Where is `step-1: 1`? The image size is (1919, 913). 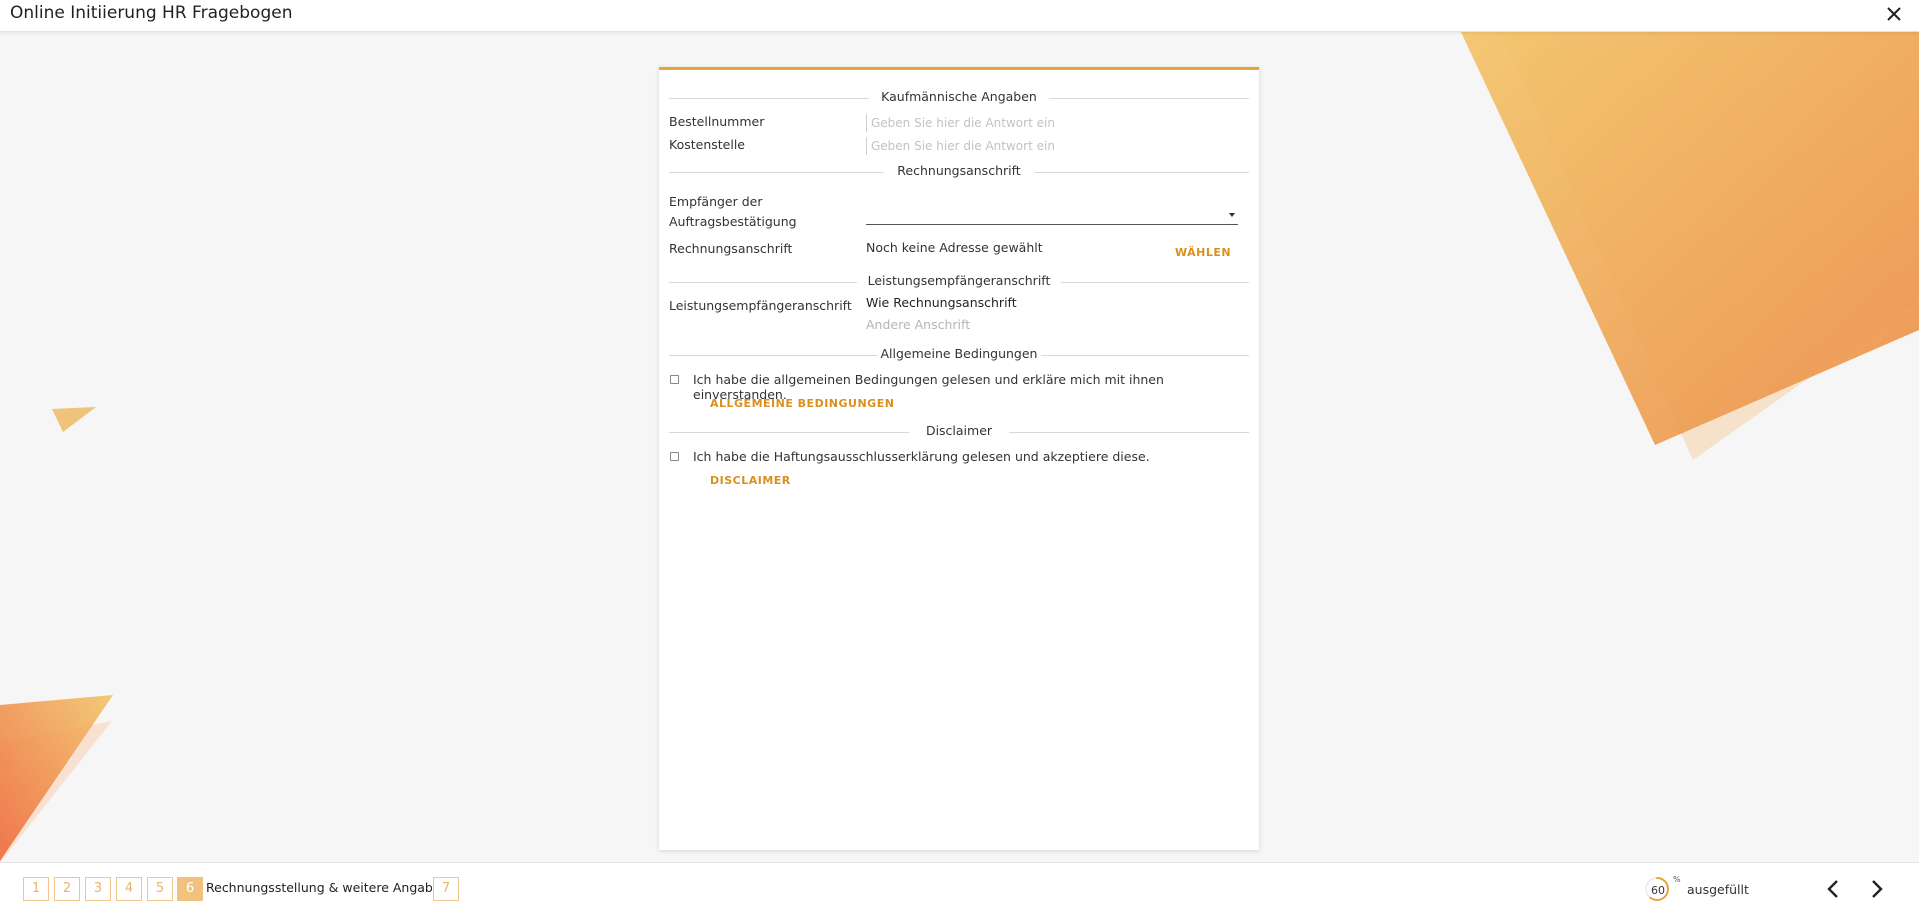
step-1: 1 is located at coordinates (36, 889).